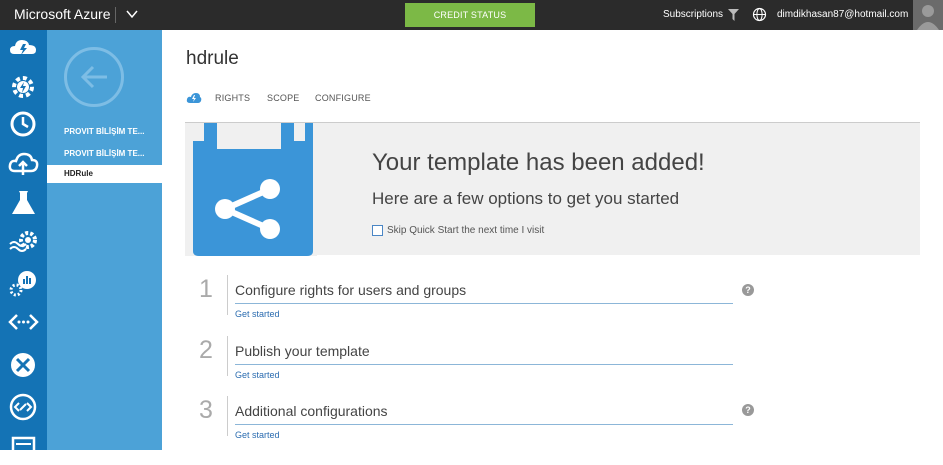  What do you see at coordinates (23, 242) in the screenshot?
I see `gear-waves-icon` at bounding box center [23, 242].